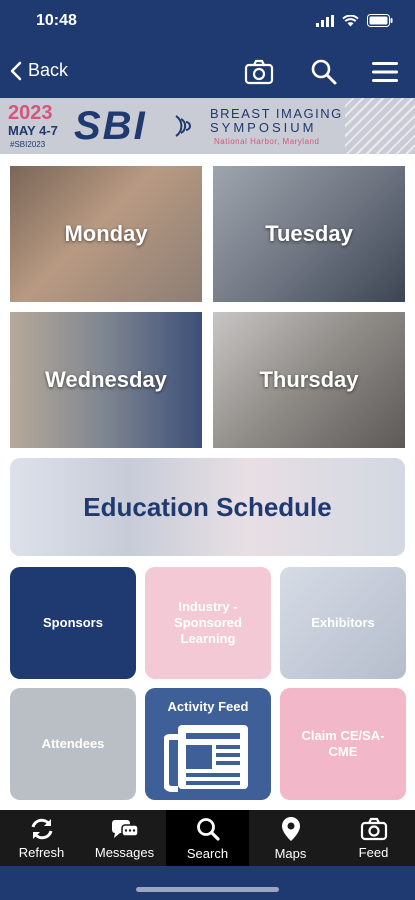 The height and width of the screenshot is (900, 415). I want to click on banner-year: 2023, so click(30, 113).